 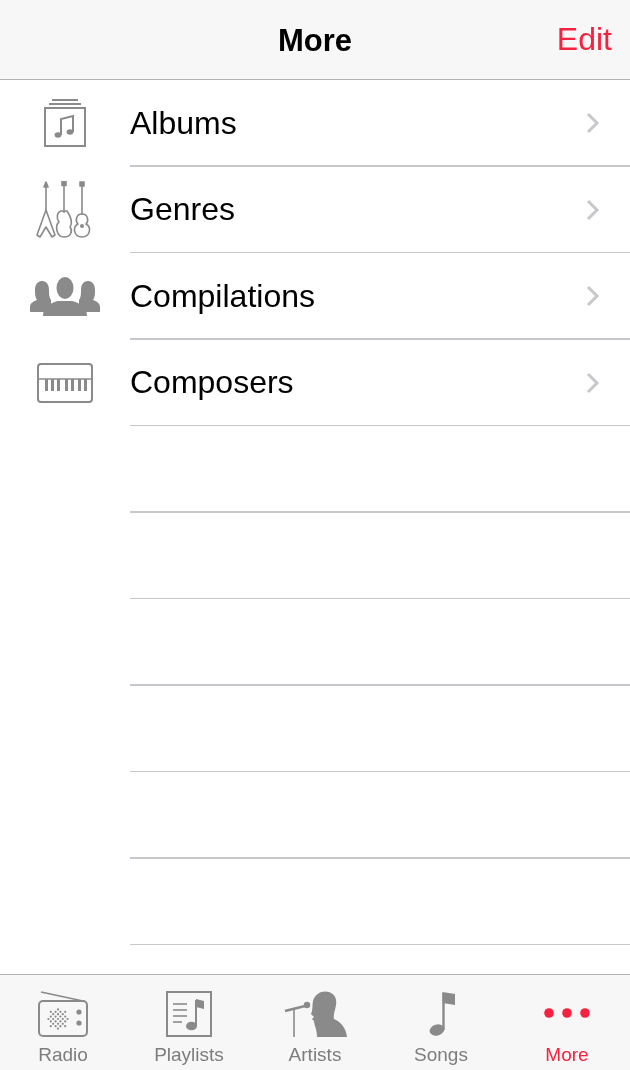 What do you see at coordinates (315, 296) in the screenshot?
I see `list-item: Compilations` at bounding box center [315, 296].